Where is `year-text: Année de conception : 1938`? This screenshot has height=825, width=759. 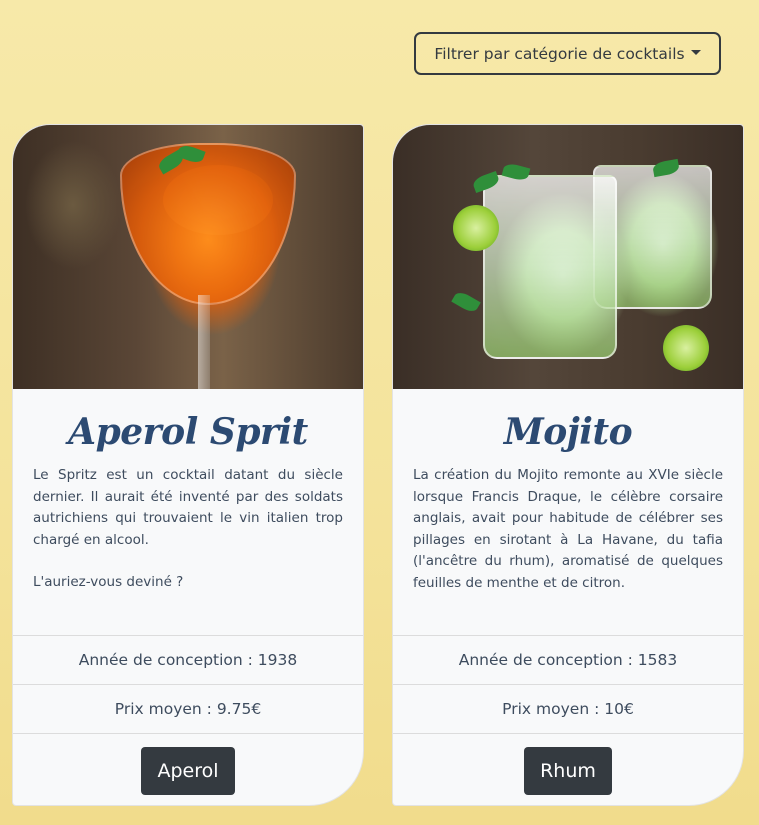 year-text: Année de conception : 1938 is located at coordinates (188, 660).